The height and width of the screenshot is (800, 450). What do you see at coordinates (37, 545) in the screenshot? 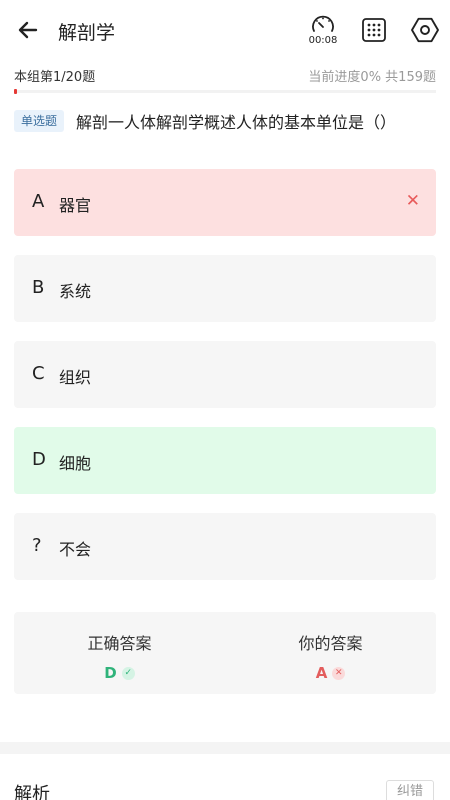
I see `option-letter: ?` at bounding box center [37, 545].